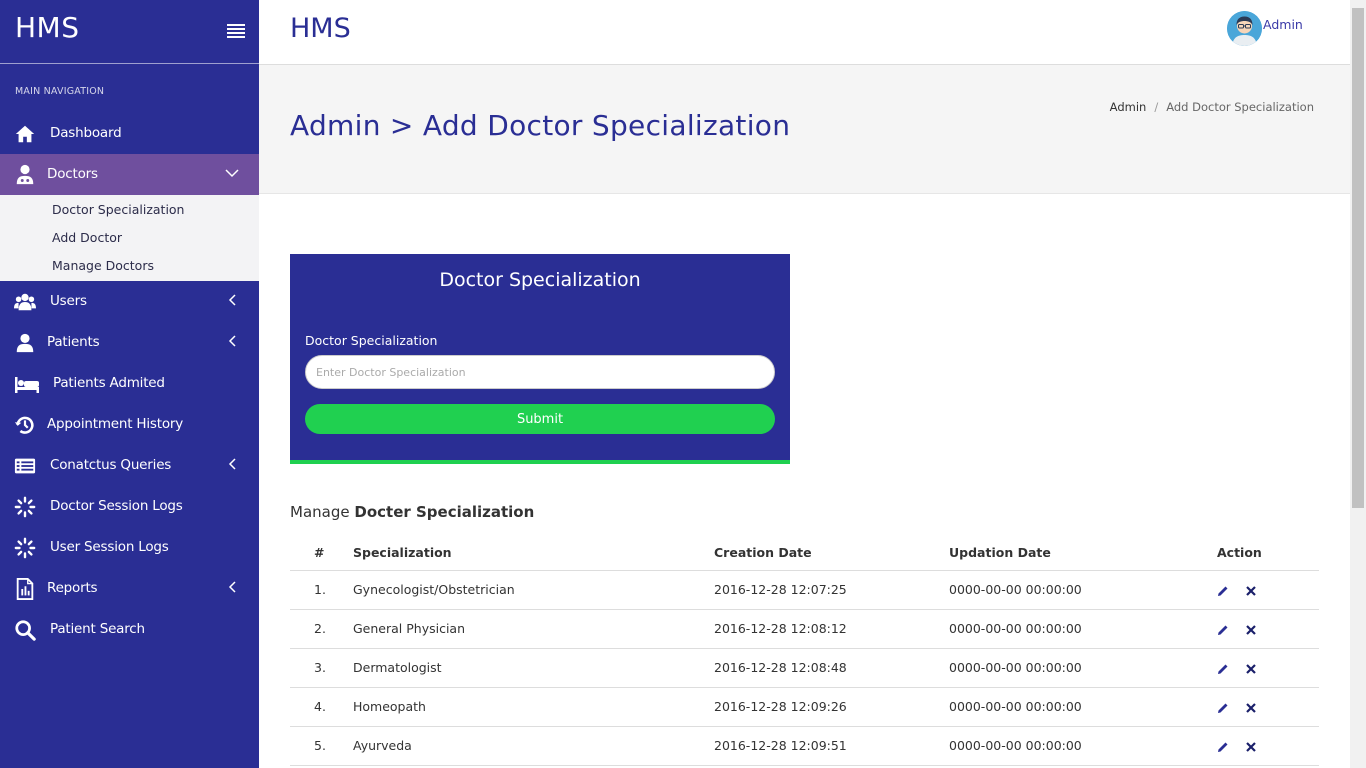  I want to click on row-number: 3., so click(321, 668).